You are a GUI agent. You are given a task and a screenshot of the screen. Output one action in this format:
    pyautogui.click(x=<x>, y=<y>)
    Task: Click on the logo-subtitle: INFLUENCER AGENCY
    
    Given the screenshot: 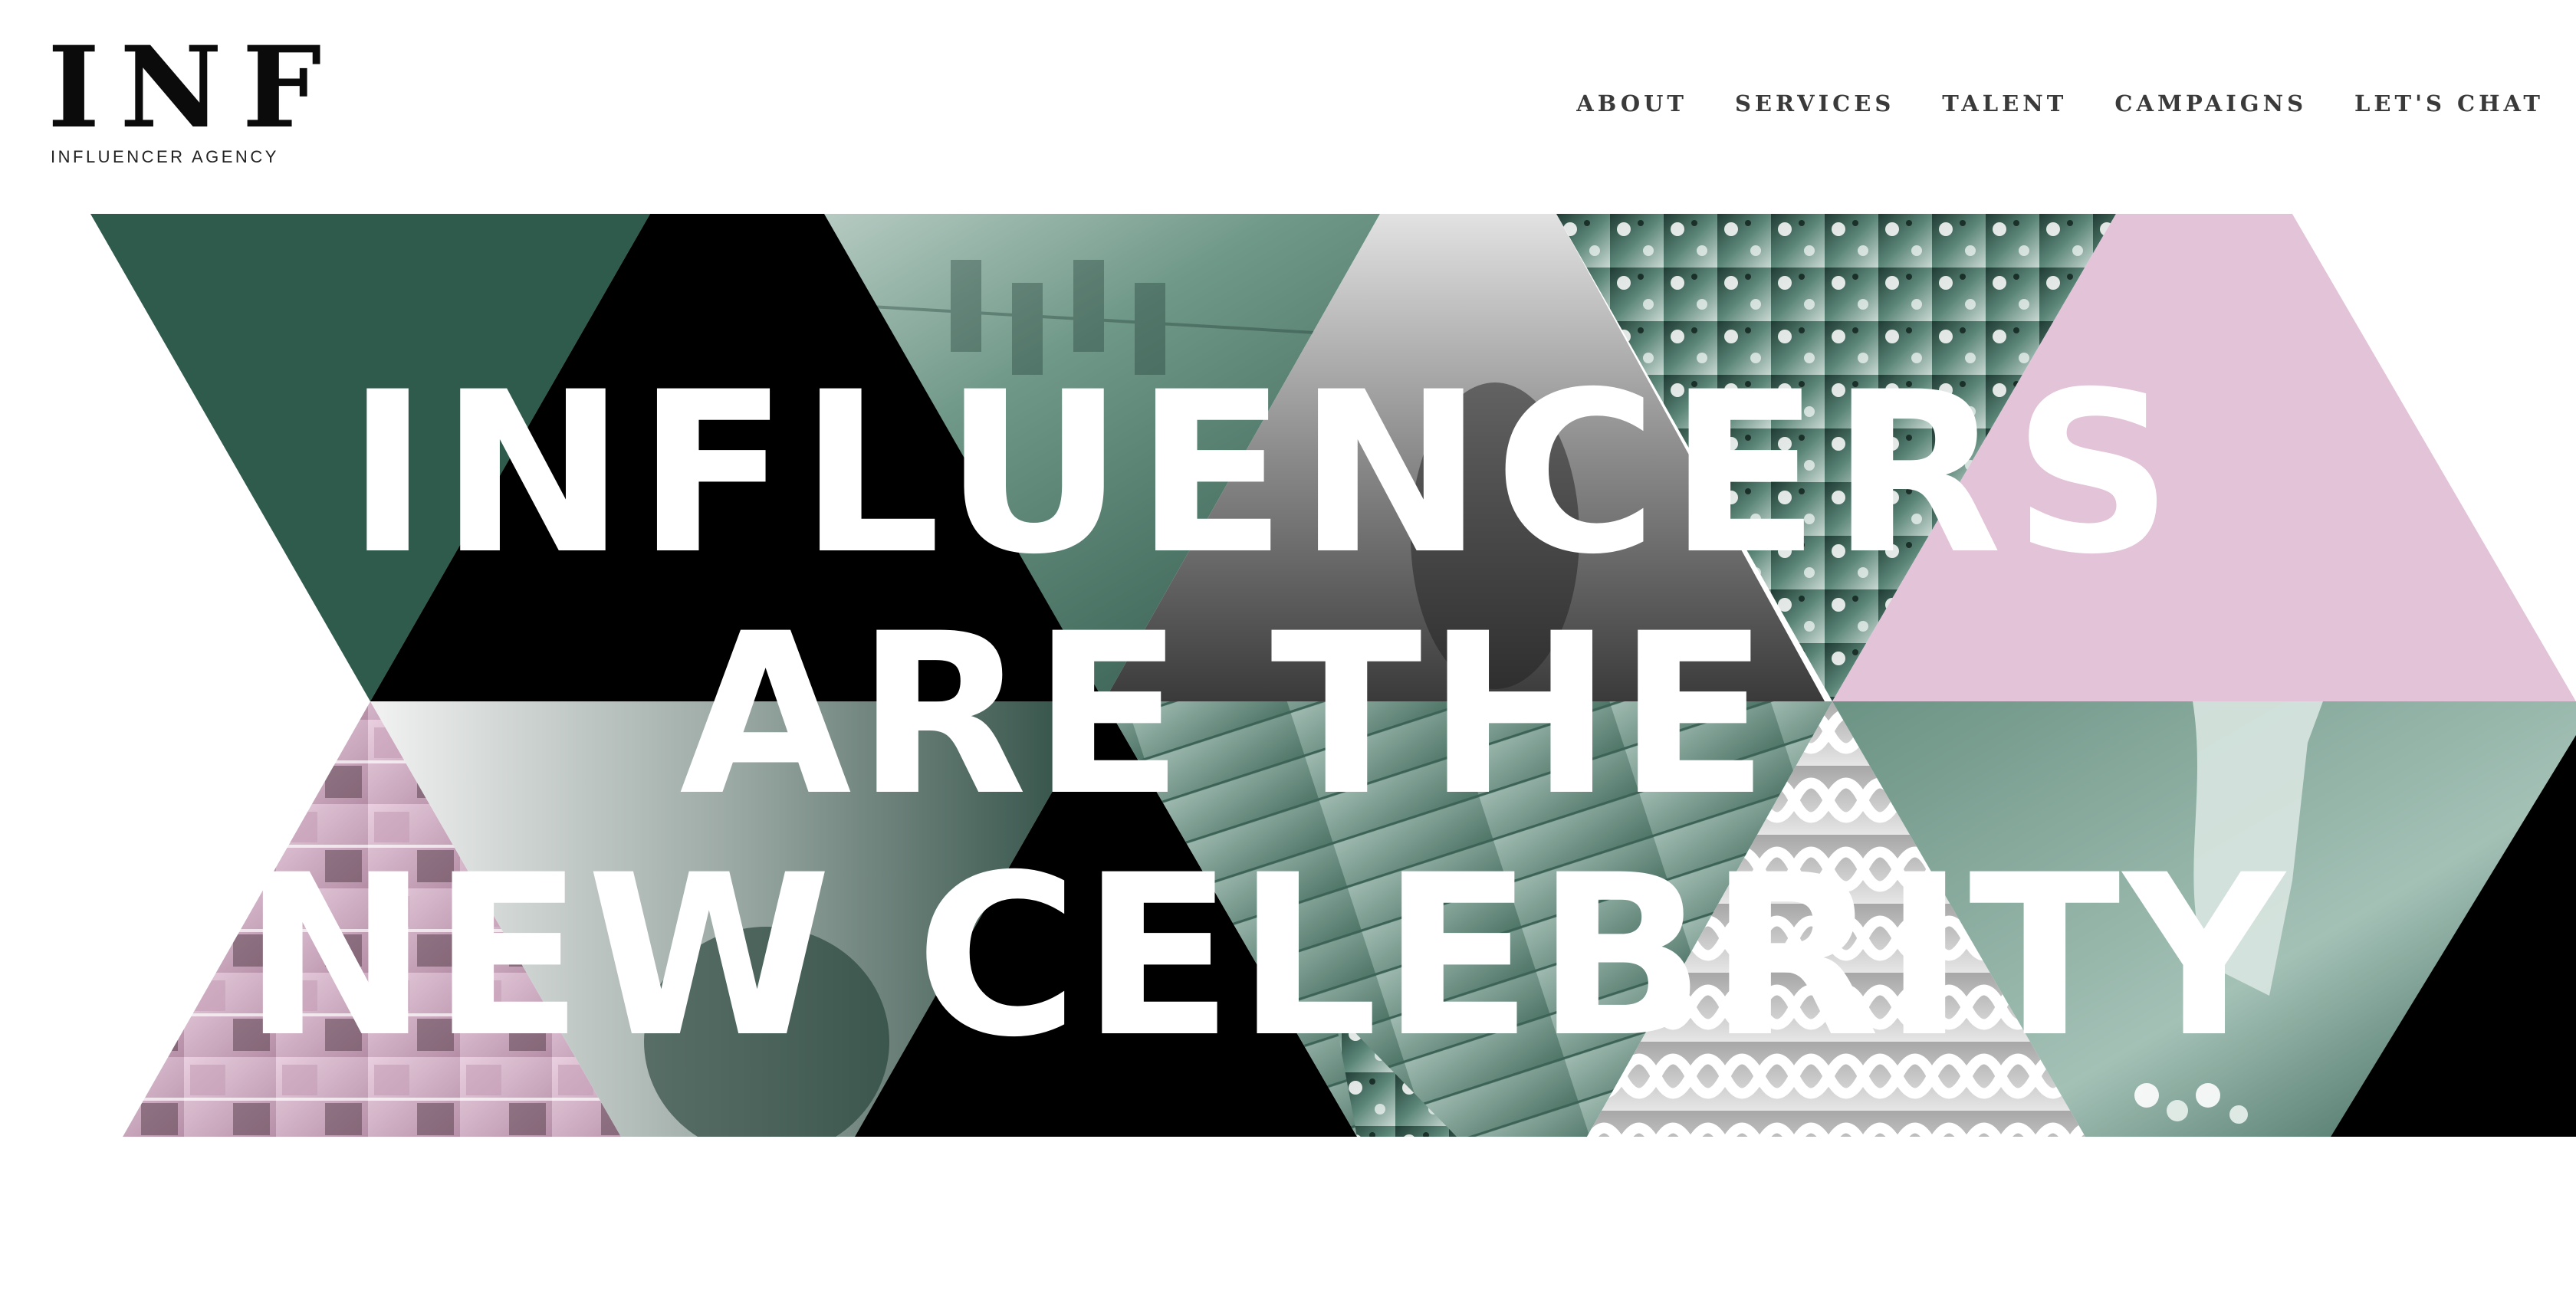 What is the action you would take?
    pyautogui.click(x=165, y=156)
    